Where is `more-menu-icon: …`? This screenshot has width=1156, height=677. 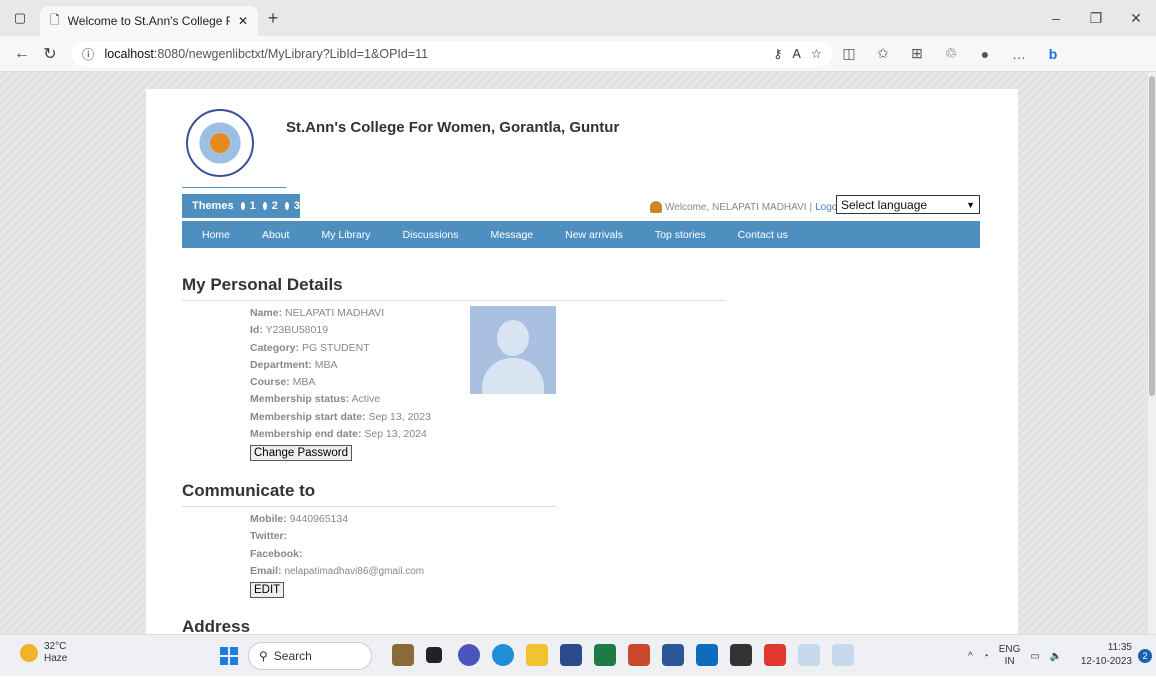
more-menu-icon: … is located at coordinates (1019, 54).